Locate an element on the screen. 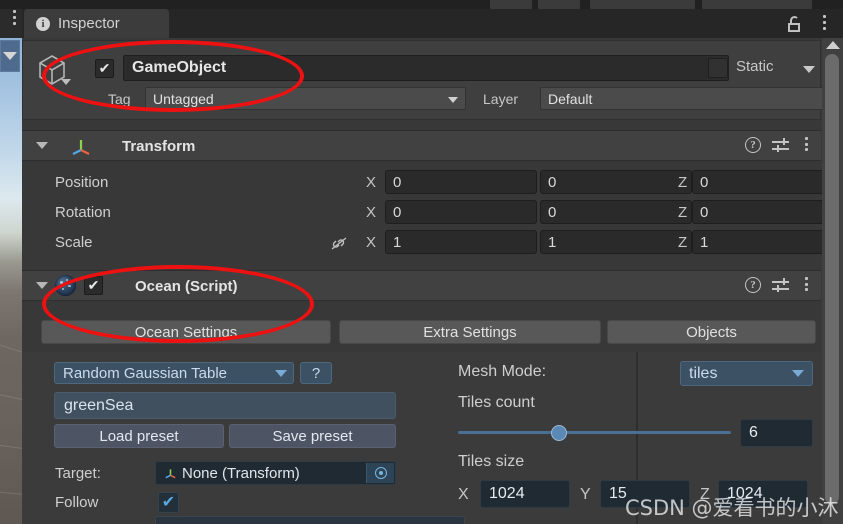  ocean-enabled-checkbox: ✔ is located at coordinates (93, 285).